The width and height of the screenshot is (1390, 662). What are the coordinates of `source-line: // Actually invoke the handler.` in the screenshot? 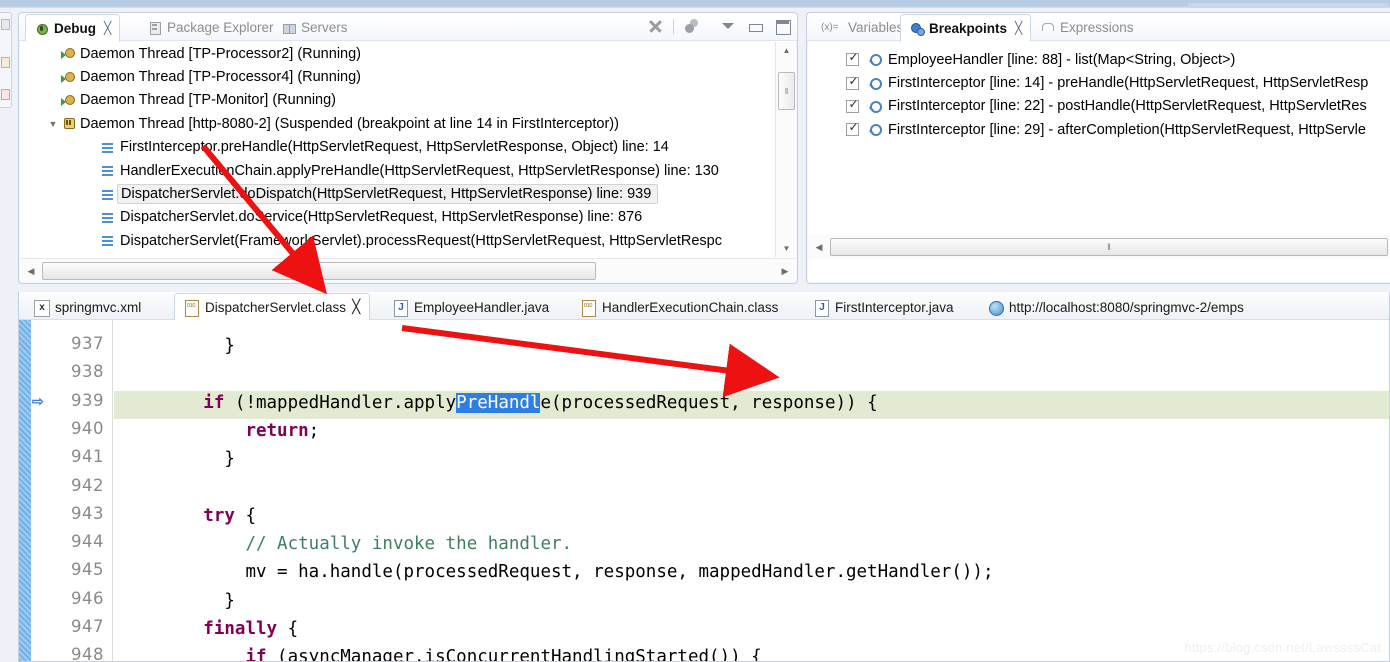 It's located at (751, 546).